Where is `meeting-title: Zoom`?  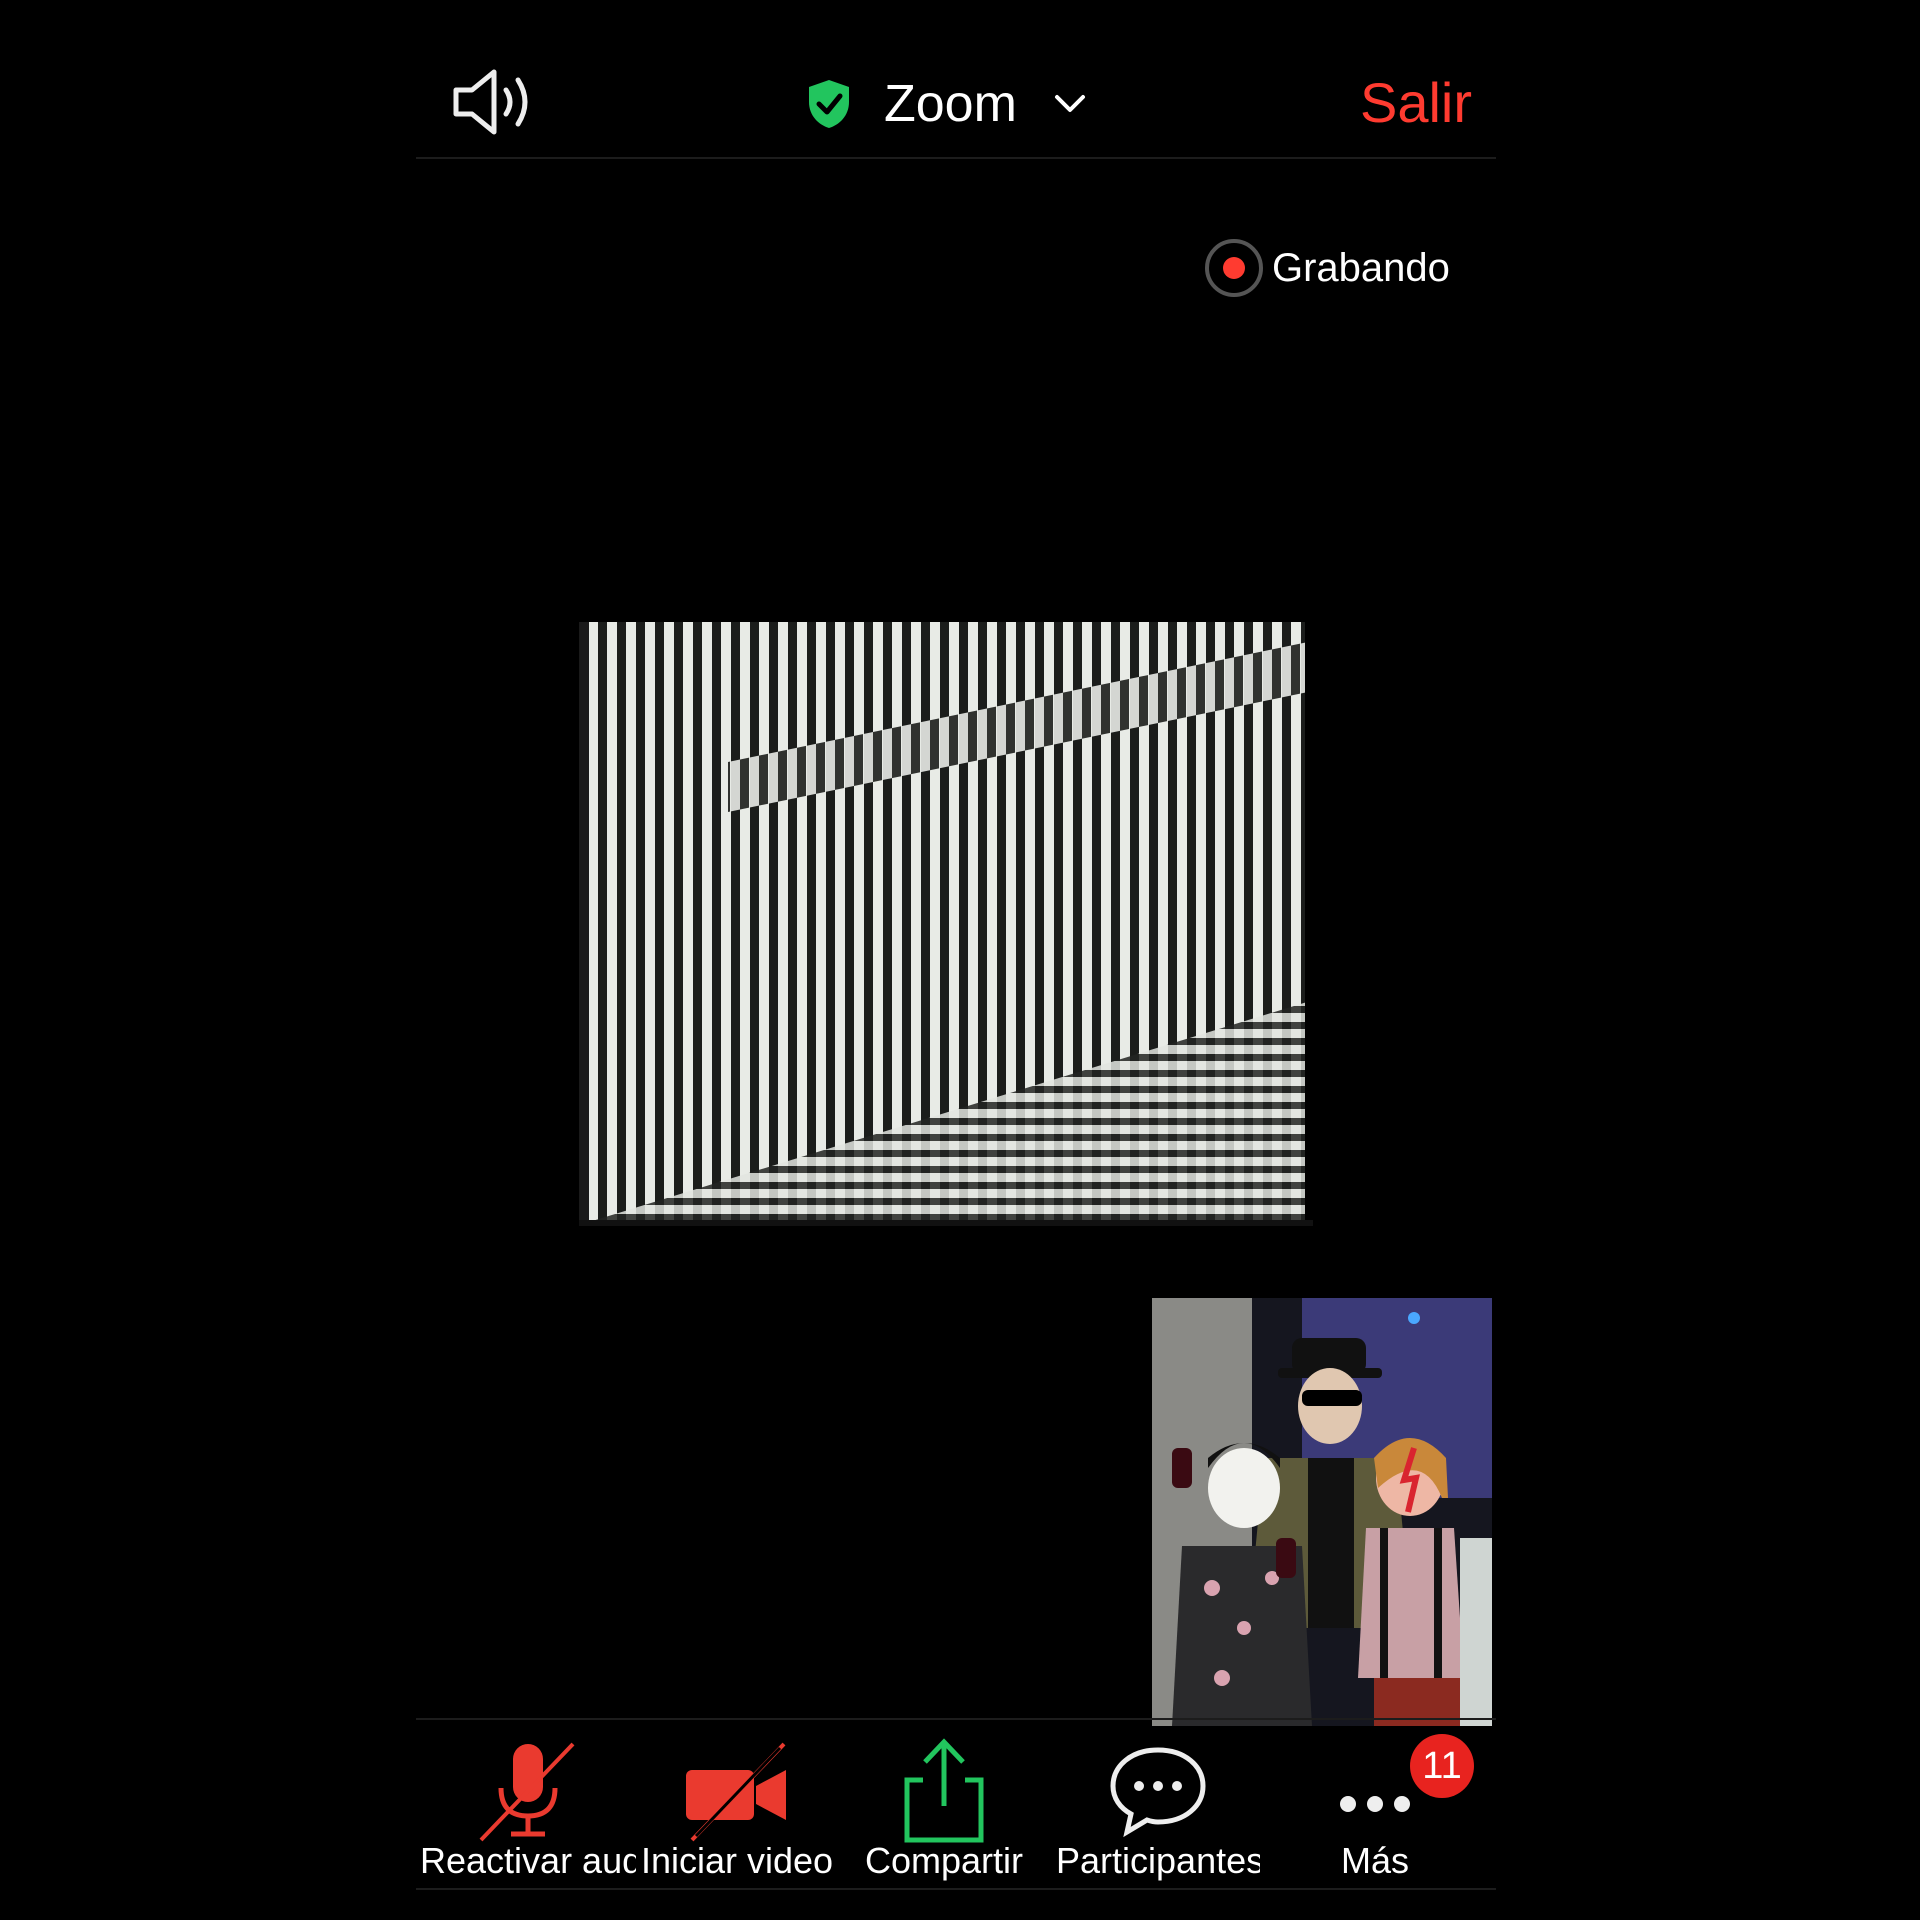
meeting-title: Zoom is located at coordinates (946, 104).